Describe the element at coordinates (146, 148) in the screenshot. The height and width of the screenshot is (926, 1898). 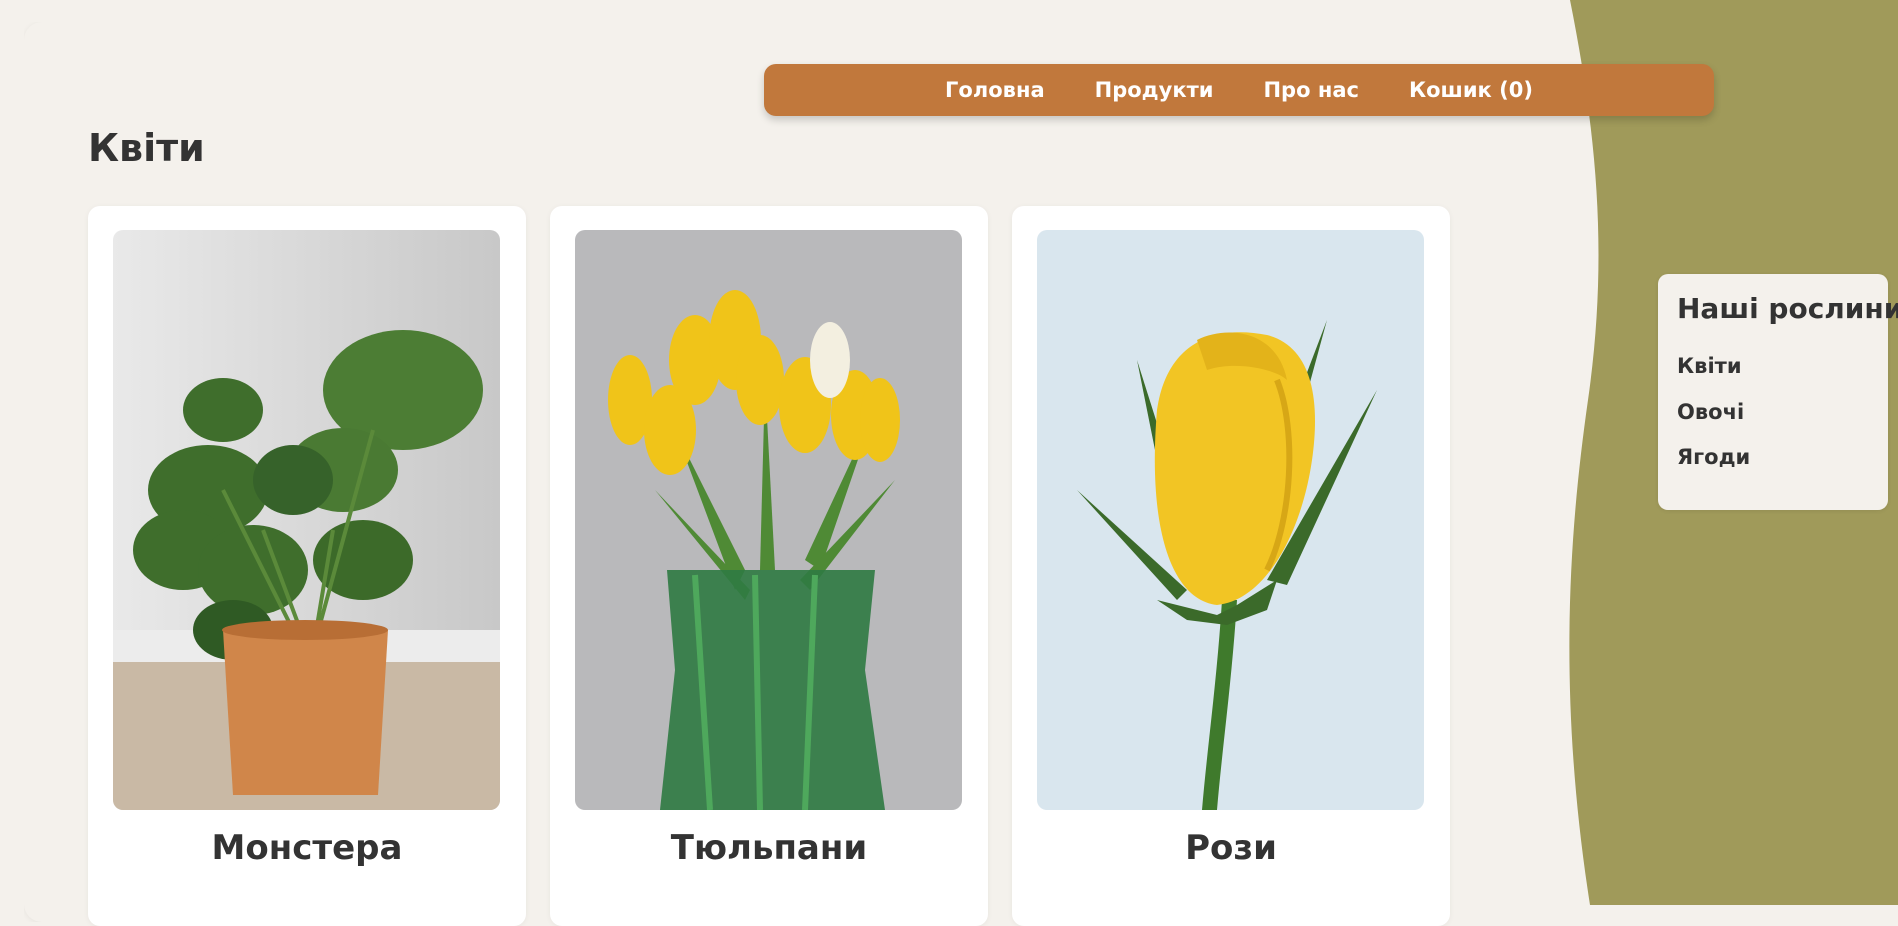
I see `section-title: Квіти` at that location.